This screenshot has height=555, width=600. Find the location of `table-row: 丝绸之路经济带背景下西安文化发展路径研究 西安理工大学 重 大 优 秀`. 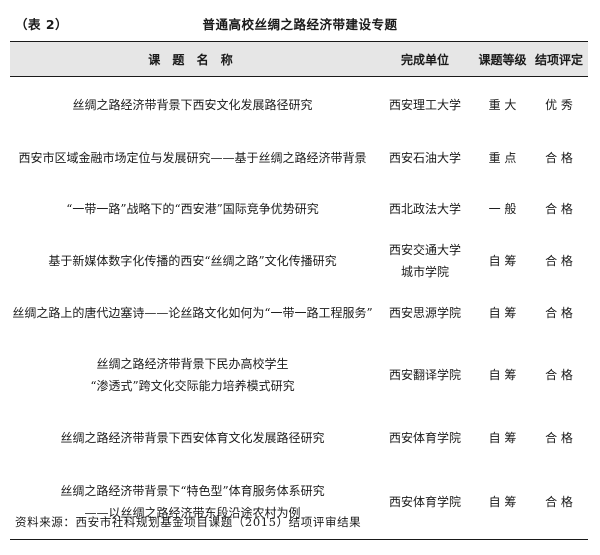

table-row: 丝绸之路经济带背景下西安文化发展路径研究 西安理工大学 重 大 优 秀 is located at coordinates (299, 104).